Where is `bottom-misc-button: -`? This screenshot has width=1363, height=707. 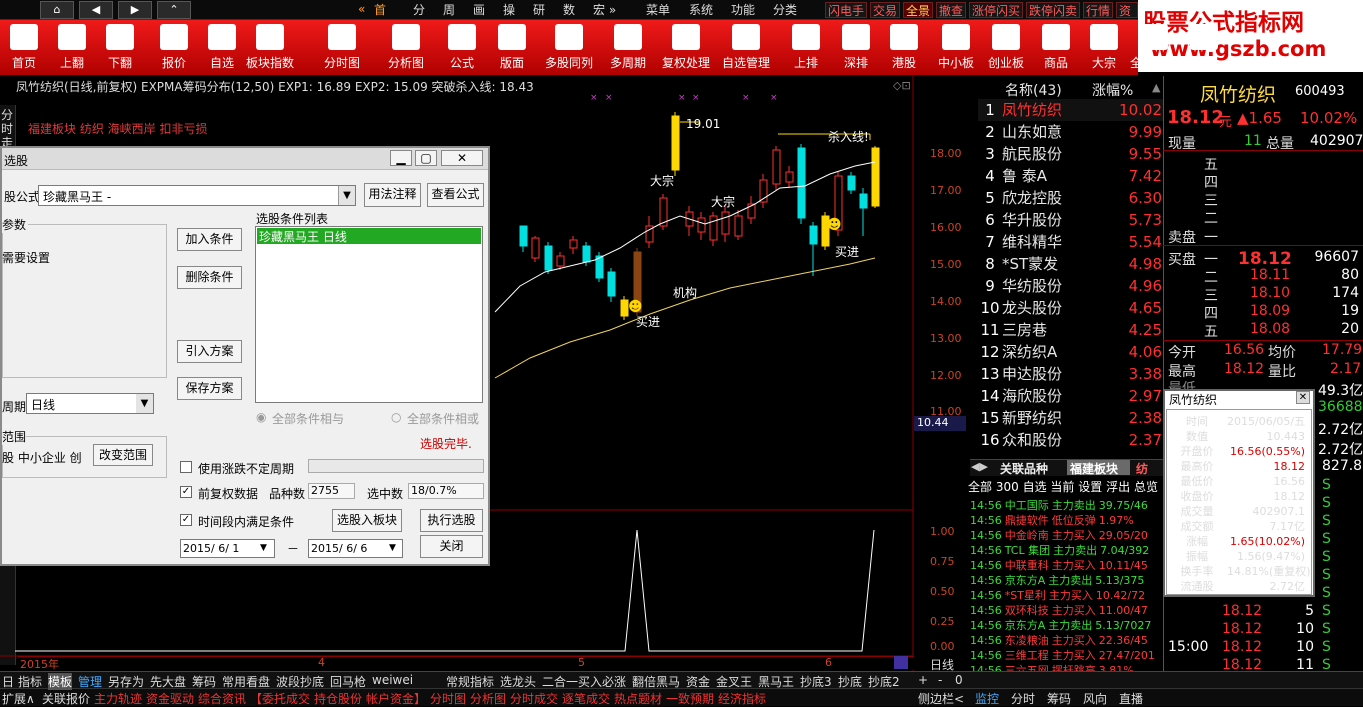
bottom-misc-button: - is located at coordinates (940, 680).